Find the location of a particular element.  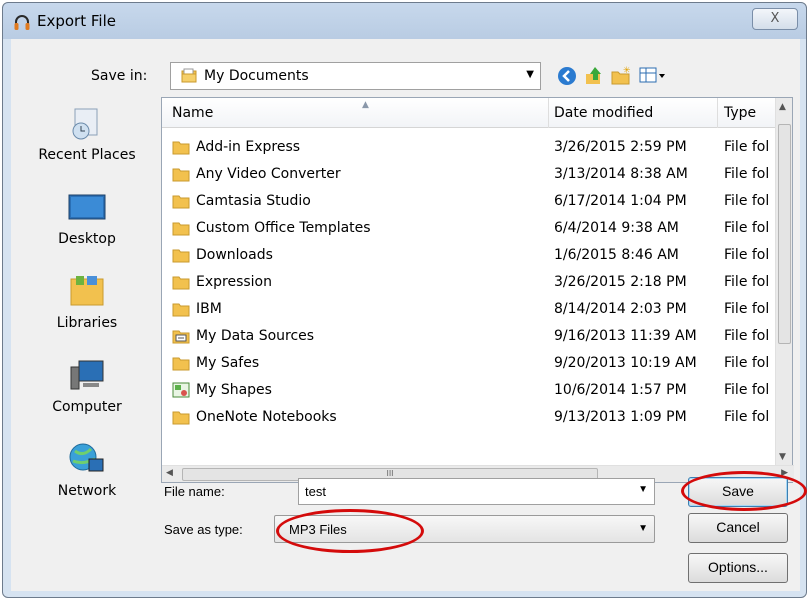

save-in-label: Save in: is located at coordinates (119, 76).